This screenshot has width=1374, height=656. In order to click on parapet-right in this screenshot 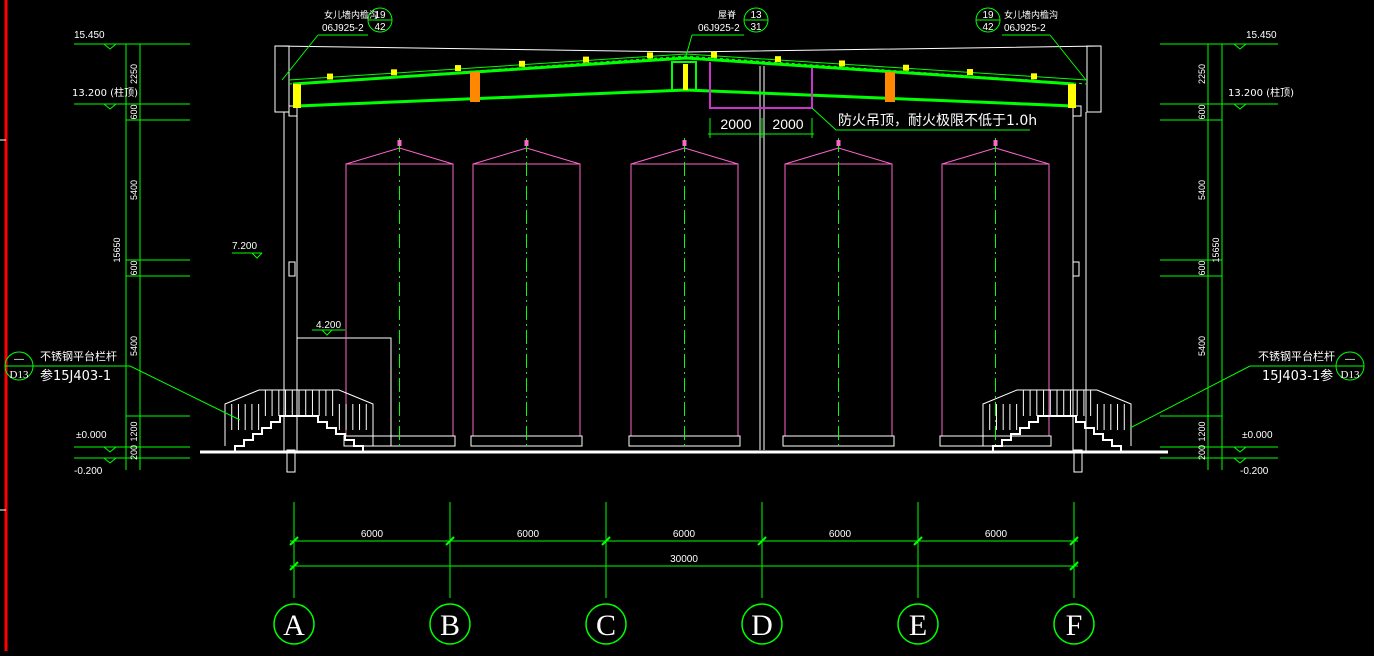, I will do `click(1094, 79)`.